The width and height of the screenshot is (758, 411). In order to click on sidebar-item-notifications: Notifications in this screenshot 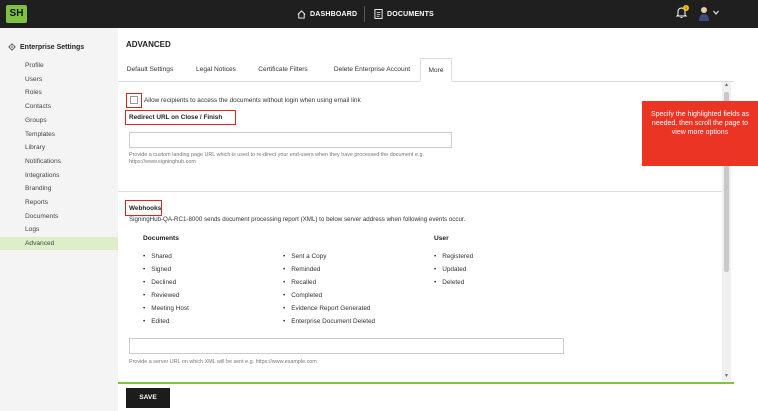, I will do `click(59, 161)`.